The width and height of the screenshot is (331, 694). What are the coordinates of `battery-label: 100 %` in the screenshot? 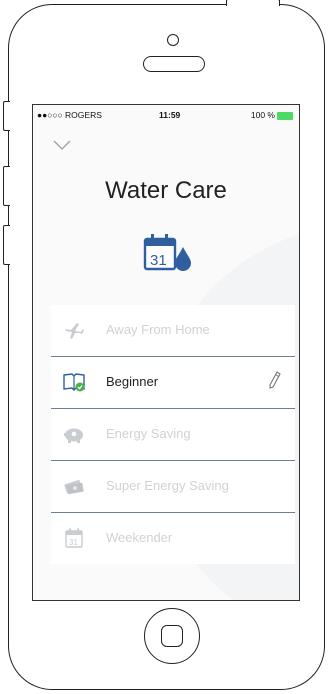 It's located at (262, 115).